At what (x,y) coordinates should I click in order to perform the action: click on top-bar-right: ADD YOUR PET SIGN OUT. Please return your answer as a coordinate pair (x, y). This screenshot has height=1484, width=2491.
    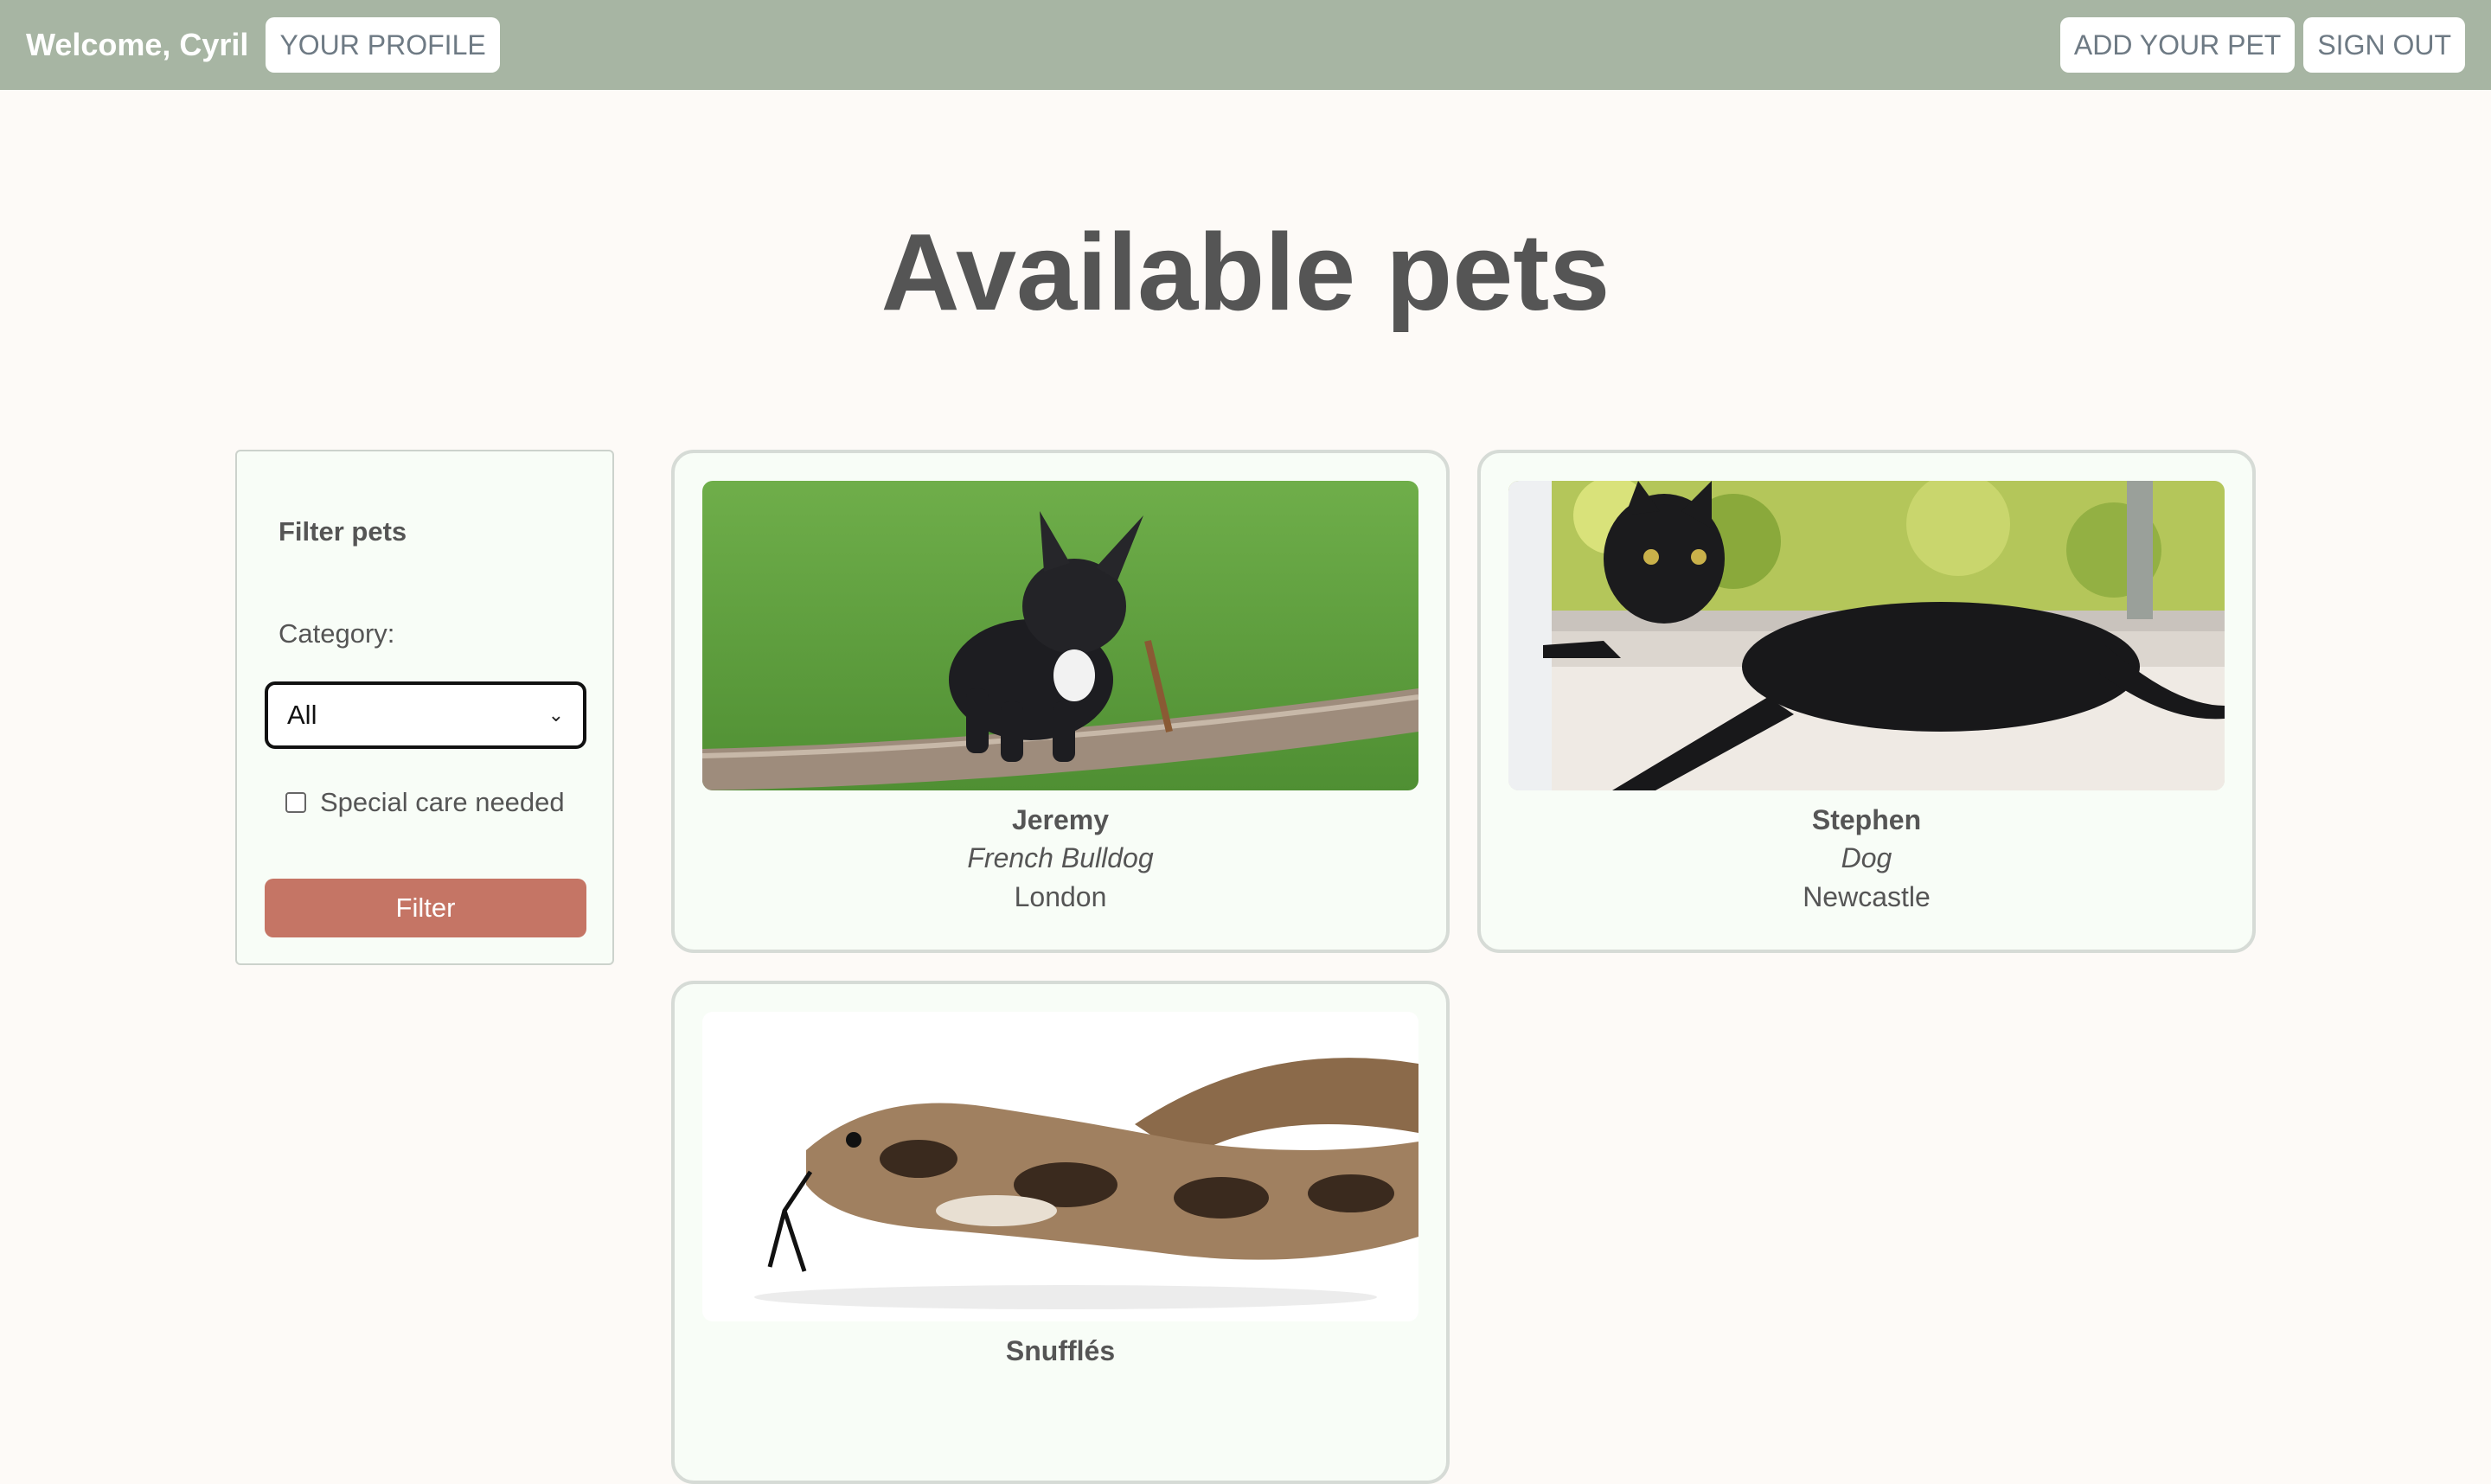
    Looking at the image, I should click on (2262, 45).